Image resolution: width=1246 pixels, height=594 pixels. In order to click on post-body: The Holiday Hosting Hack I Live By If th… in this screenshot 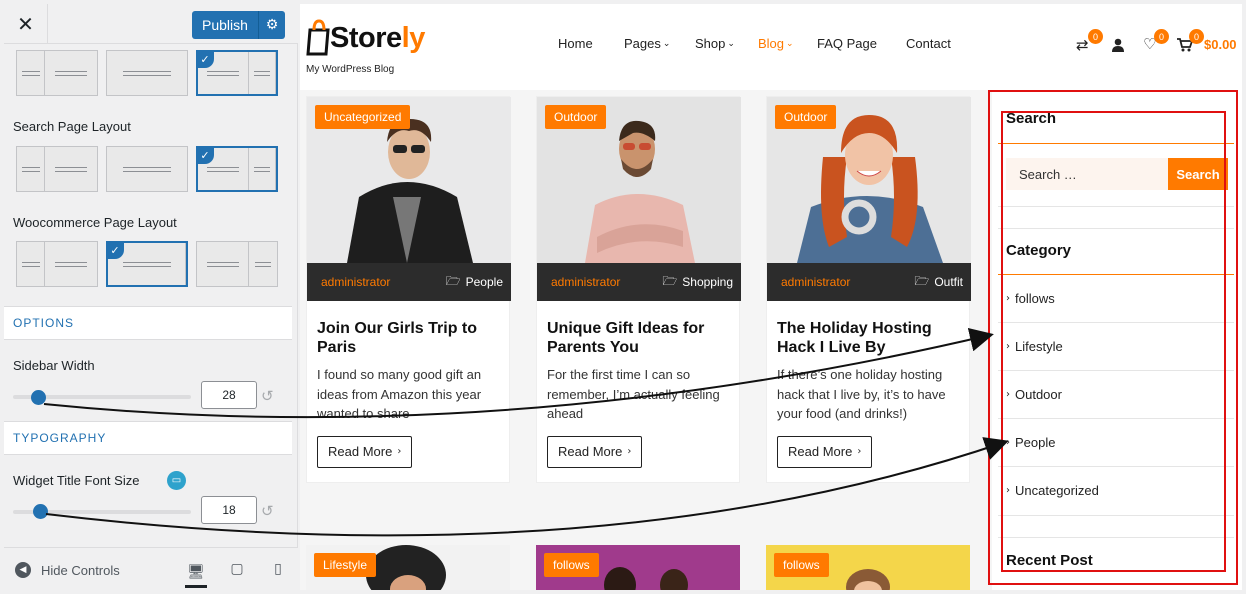, I will do `click(868, 391)`.